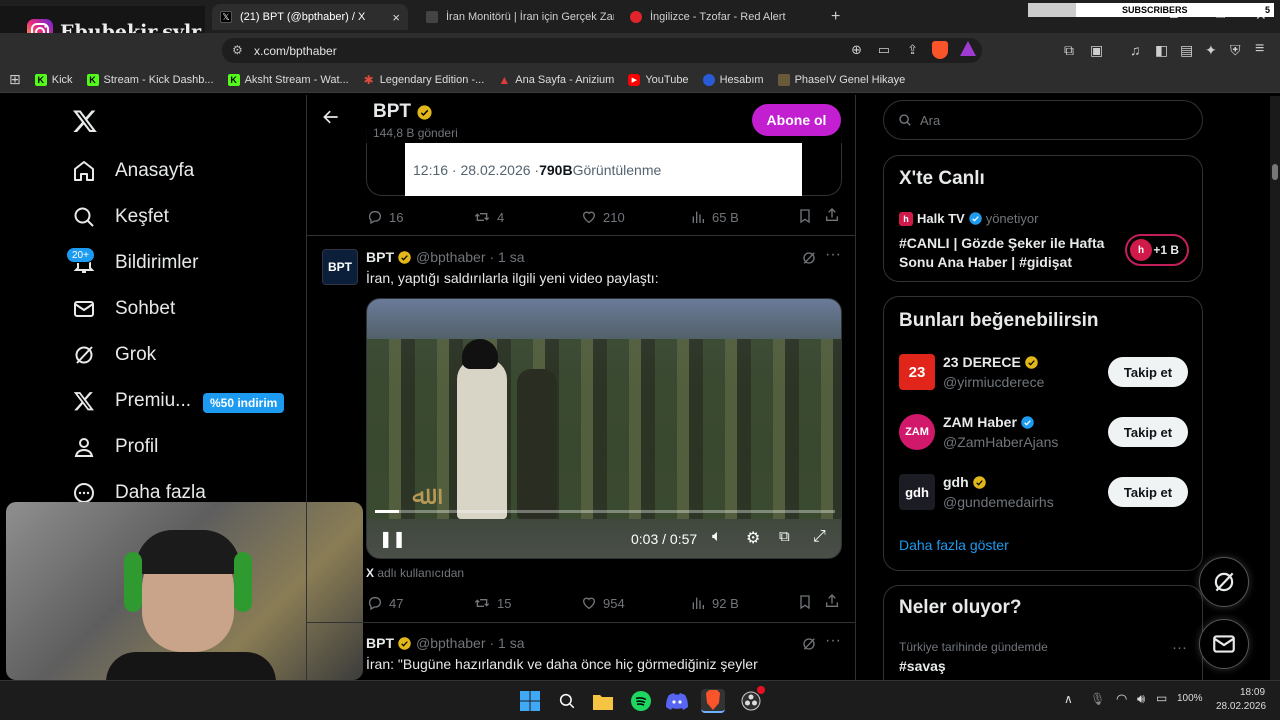 This screenshot has width=1280, height=720. I want to click on video-player: ﷲ ❚❚ 0:03 / 0:57 🔈︎ ⚙ ⧉ ⤢, so click(604, 428).